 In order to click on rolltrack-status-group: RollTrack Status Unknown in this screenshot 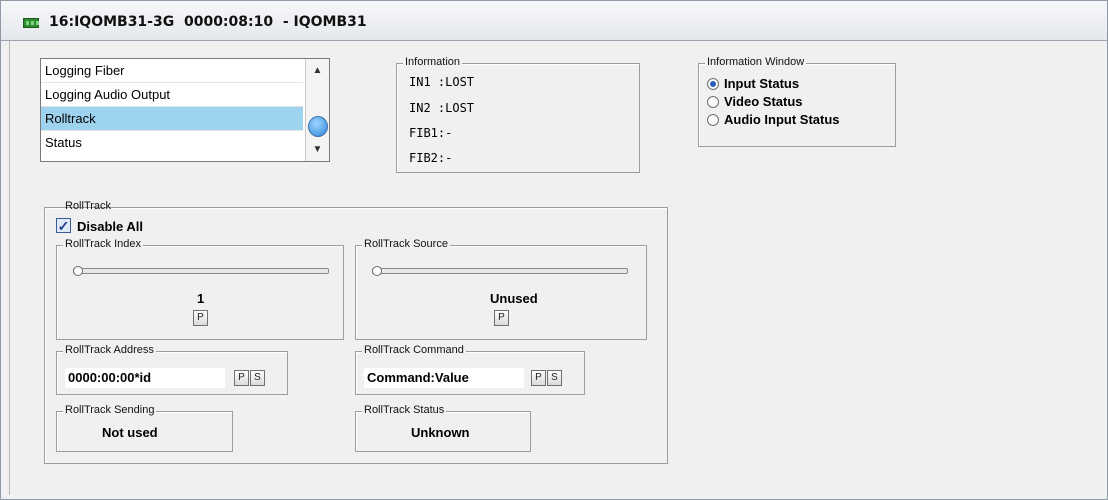, I will do `click(443, 428)`.